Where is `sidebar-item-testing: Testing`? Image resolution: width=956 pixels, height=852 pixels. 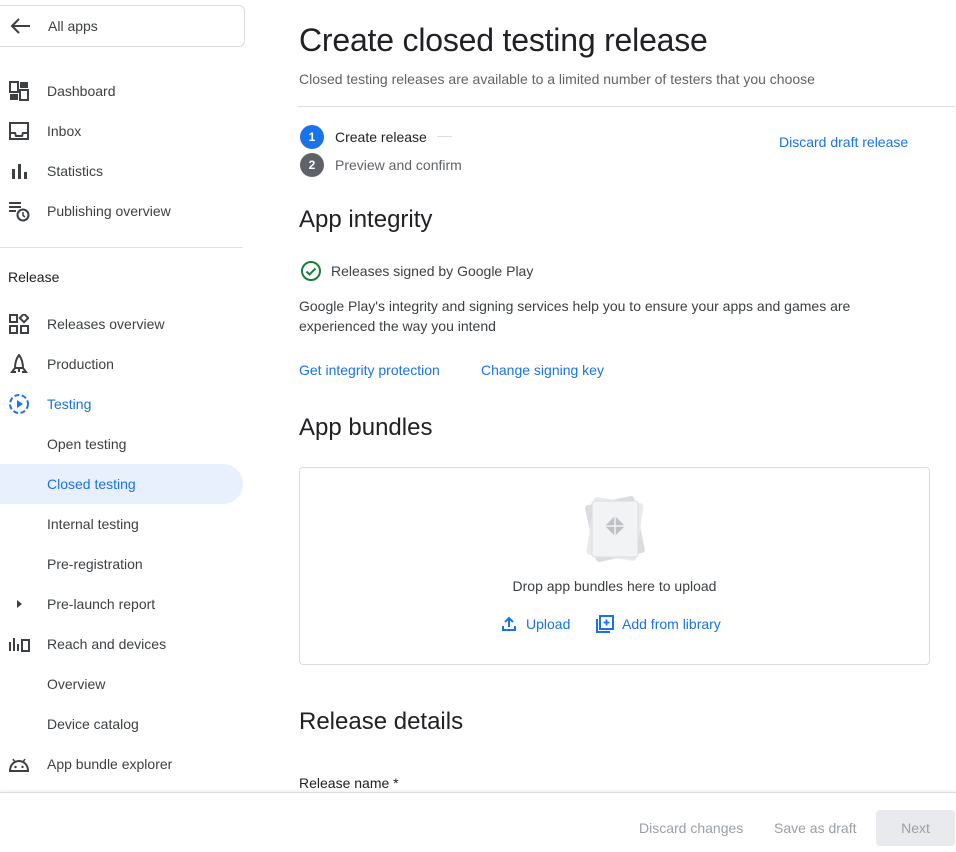 sidebar-item-testing: Testing is located at coordinates (121, 404).